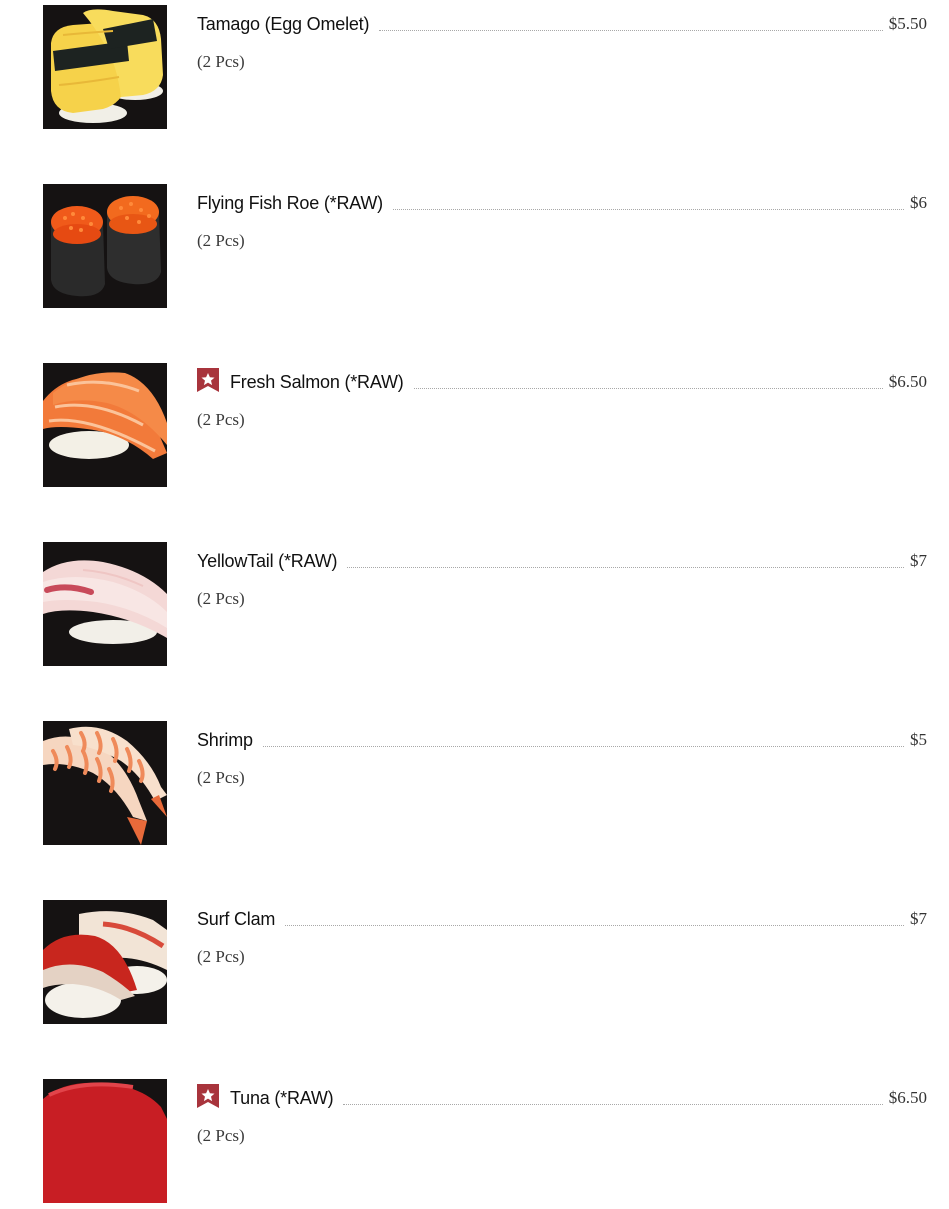 The width and height of the screenshot is (949, 1209). I want to click on item-title-row: Fresh Salmon (*RAW) $6.50, so click(562, 380).